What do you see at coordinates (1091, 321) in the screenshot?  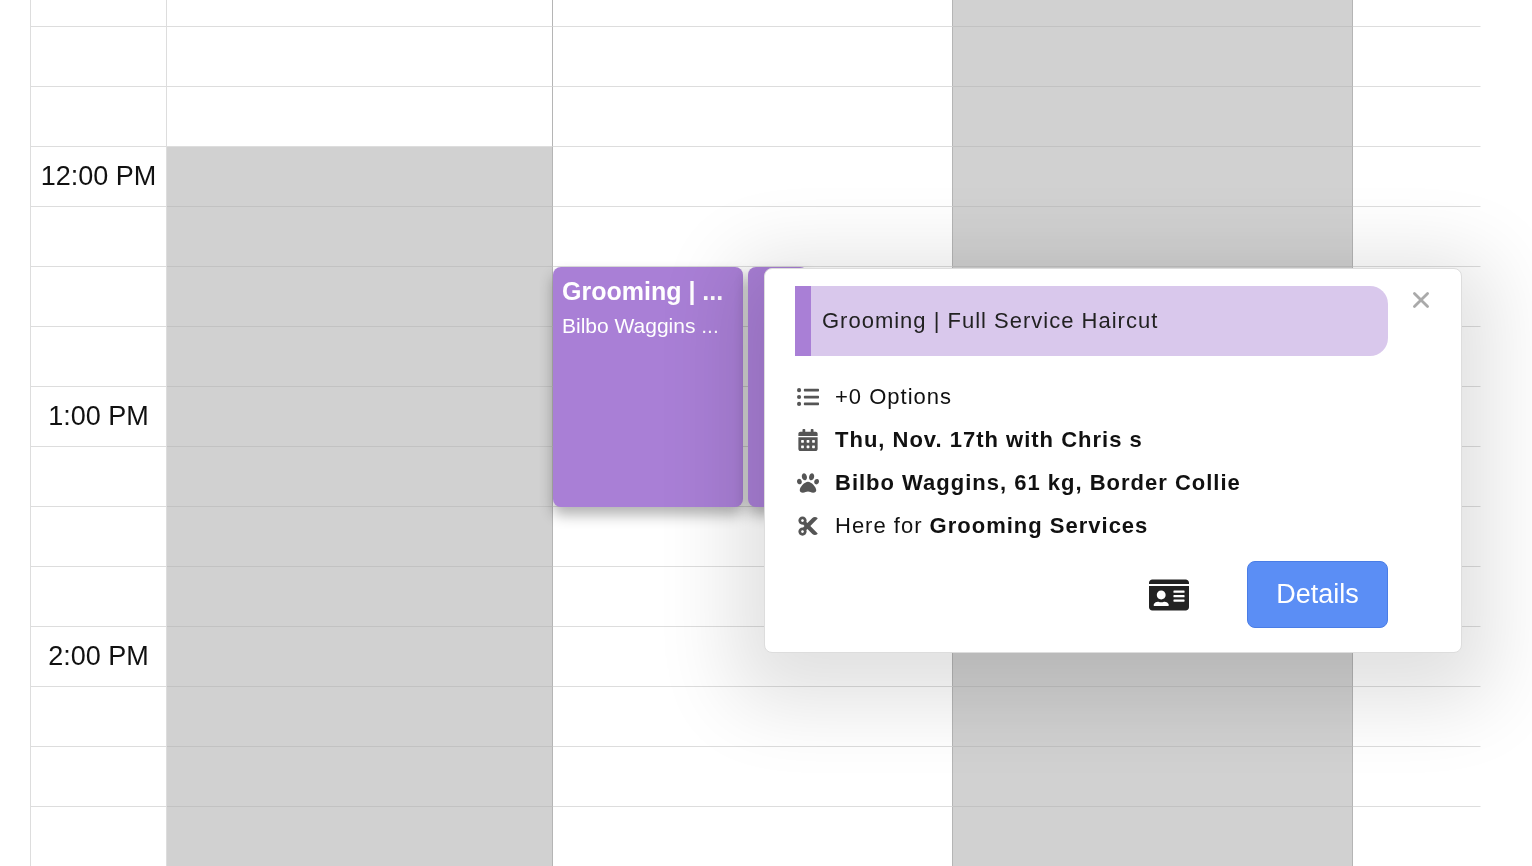 I see `appointment-title-bar: Grooming | Full Service Haircut` at bounding box center [1091, 321].